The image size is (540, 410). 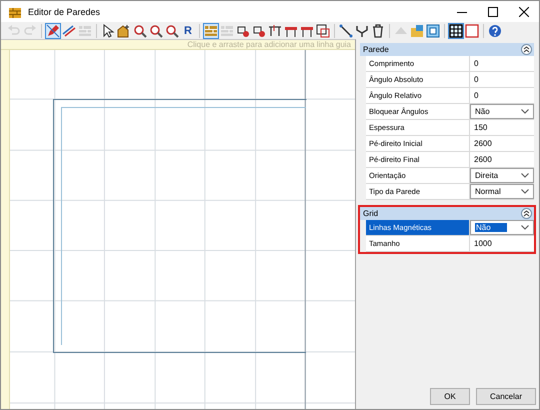 What do you see at coordinates (269, 44) in the screenshot?
I see `guide-hint: Clique e arraste para adicionar uma linha guia` at bounding box center [269, 44].